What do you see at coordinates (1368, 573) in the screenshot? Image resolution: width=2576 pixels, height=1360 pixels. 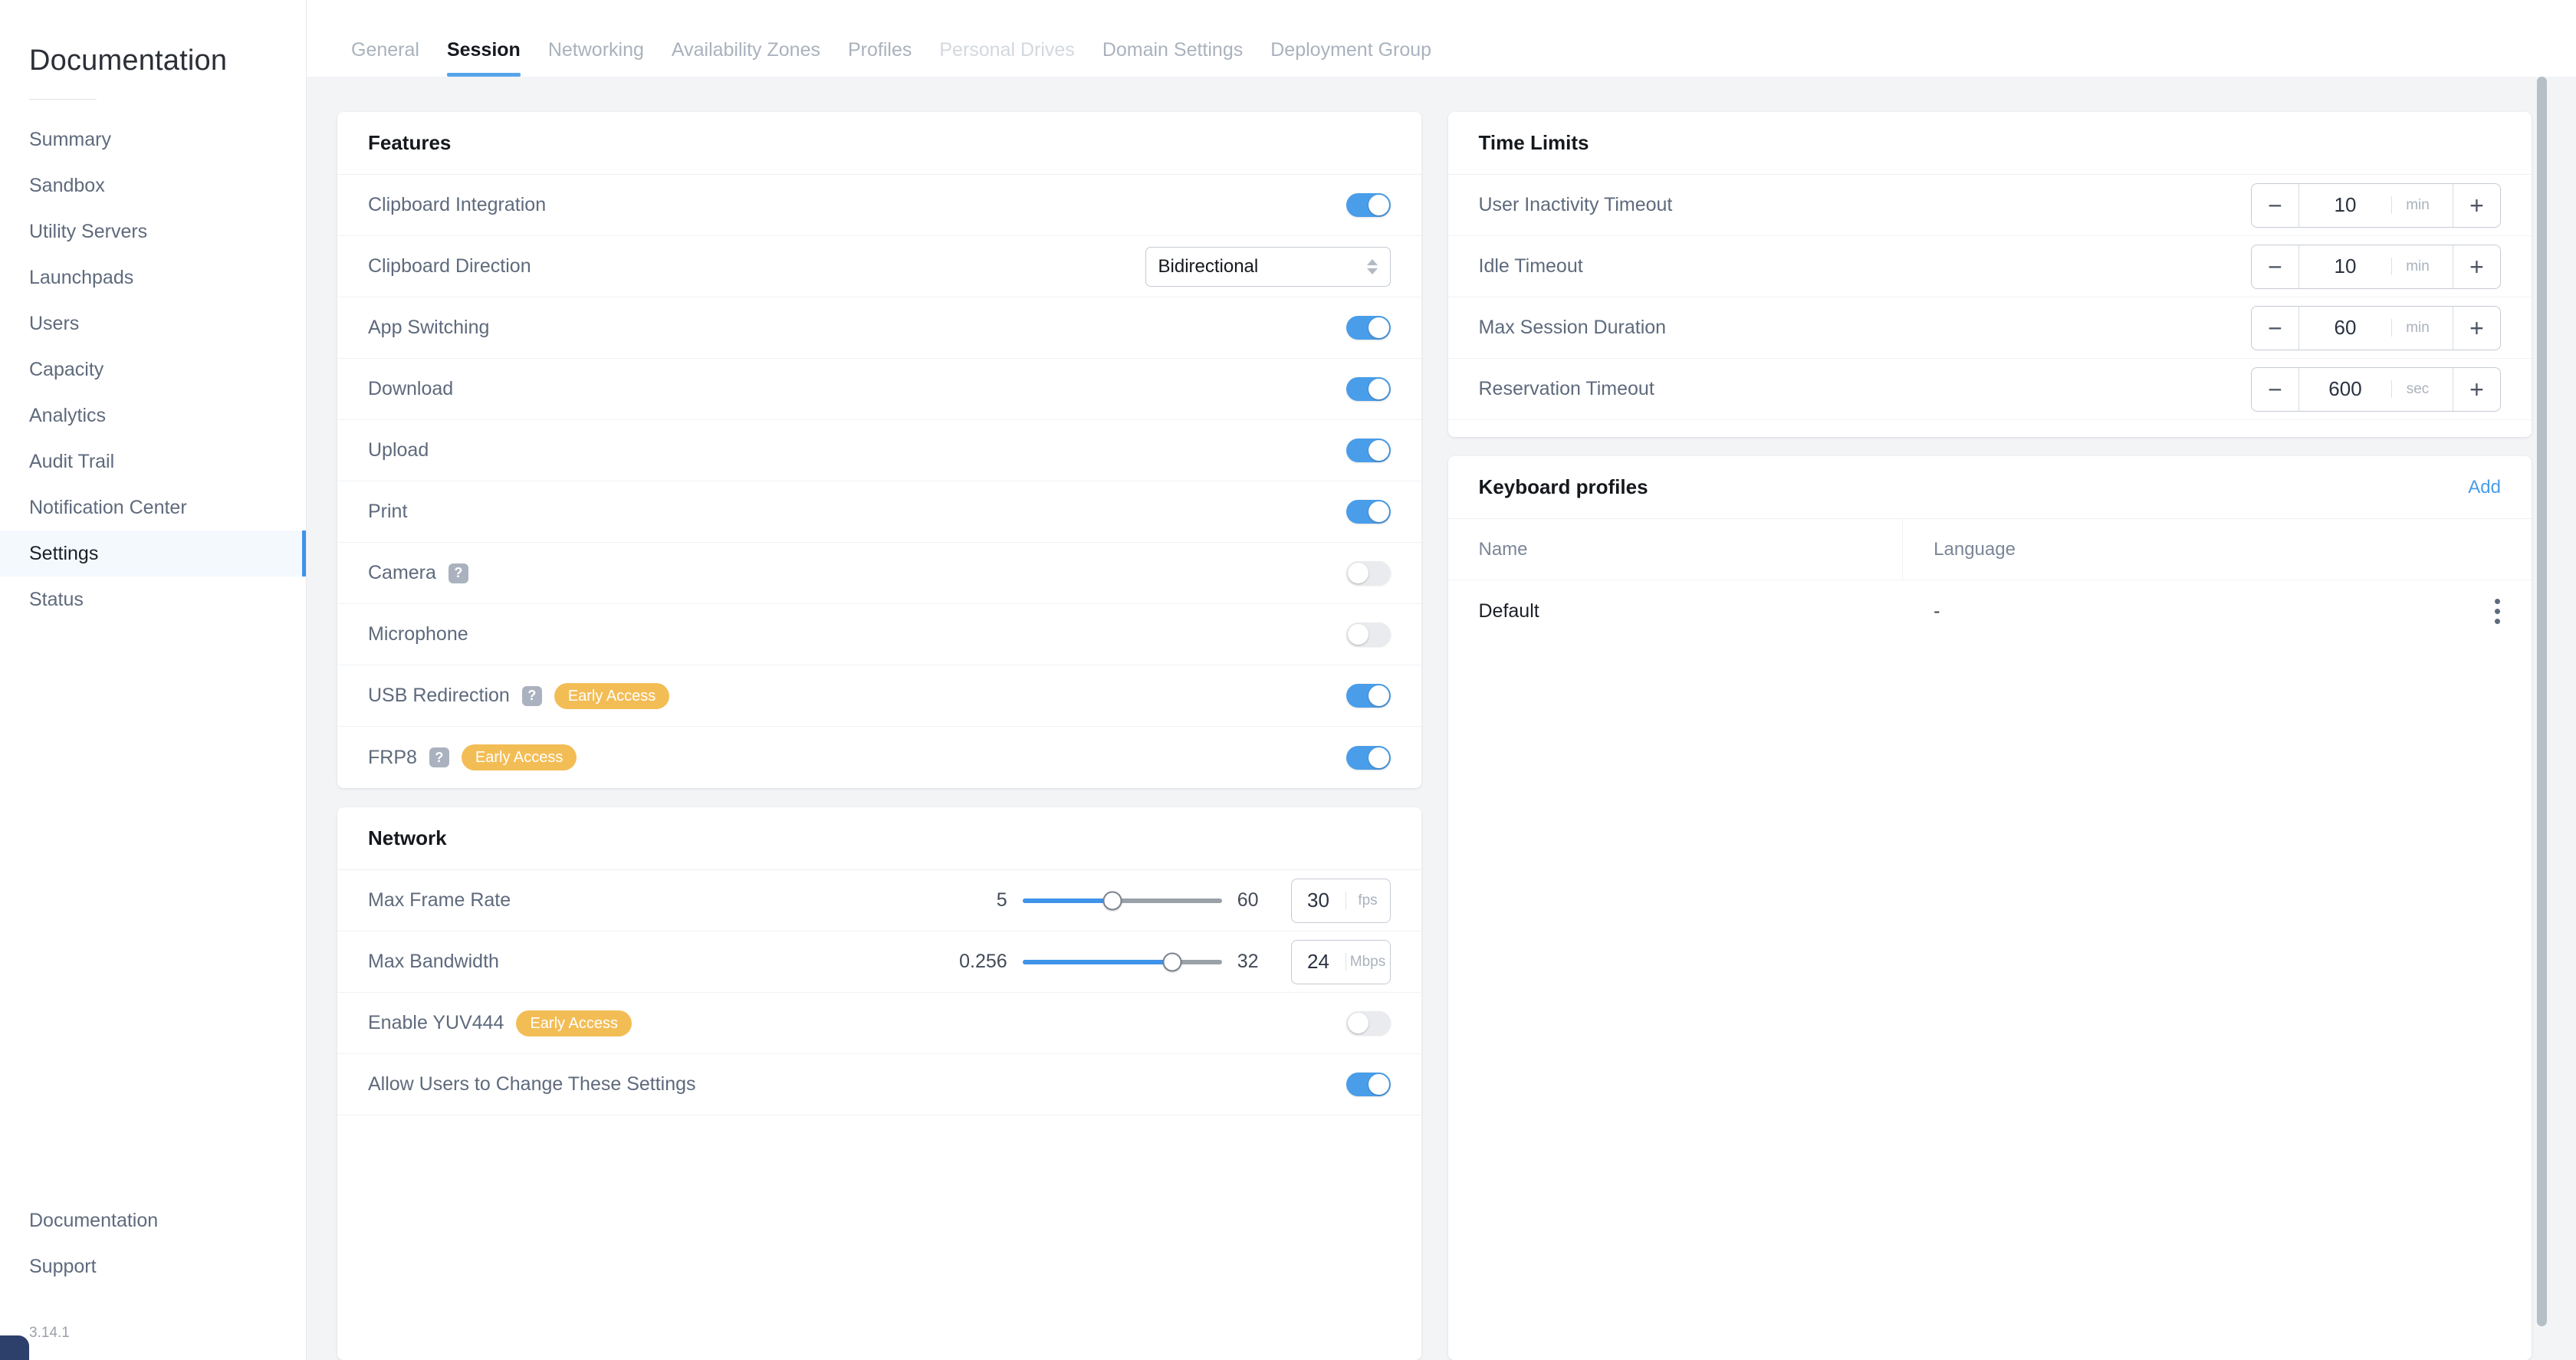 I see `camera-toggle` at bounding box center [1368, 573].